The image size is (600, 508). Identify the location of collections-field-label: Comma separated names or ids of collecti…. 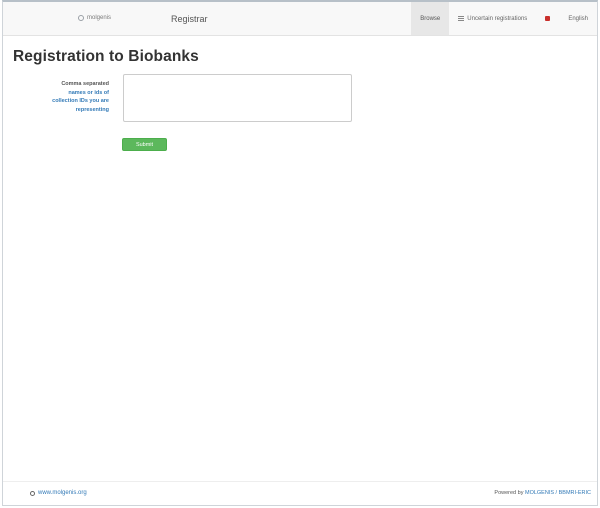
(64, 97).